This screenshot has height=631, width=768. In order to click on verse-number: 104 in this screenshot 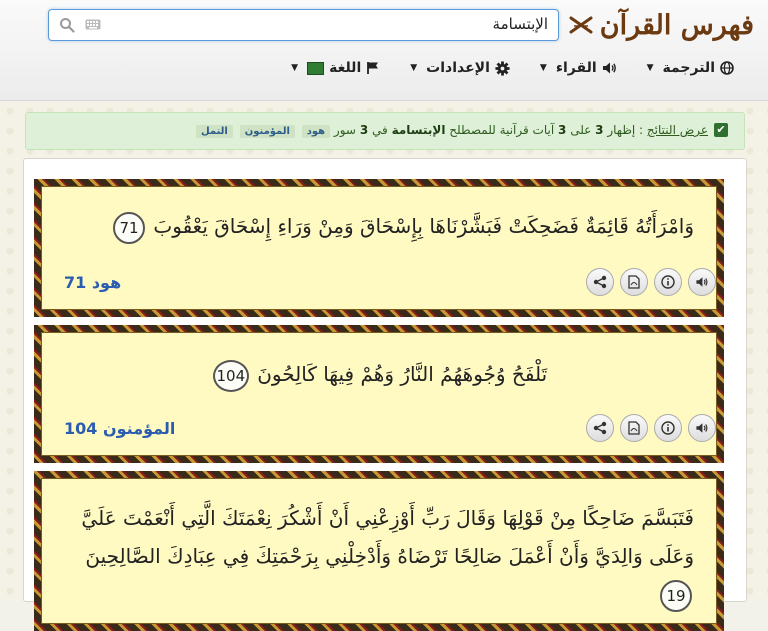, I will do `click(230, 375)`.